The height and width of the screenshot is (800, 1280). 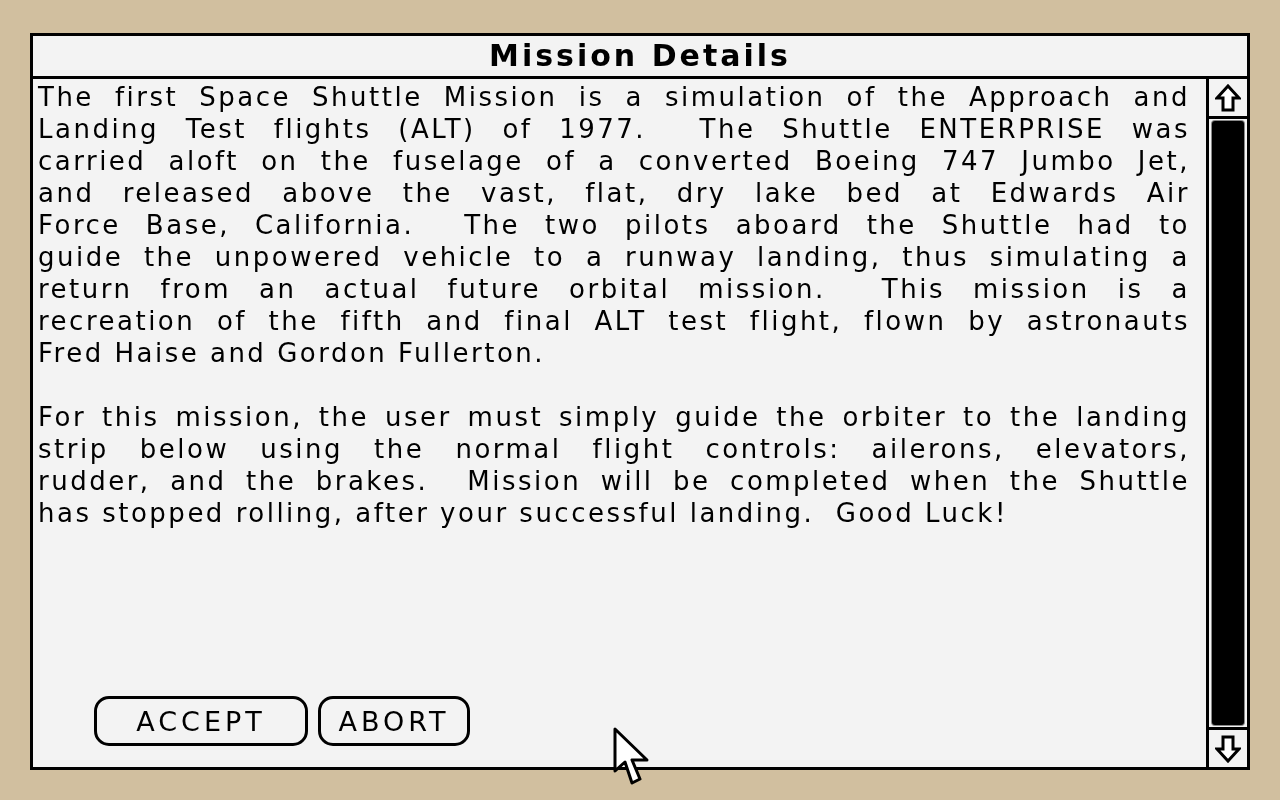 I want to click on description-paragraph: For this mission, the user must simply guide the orbiter to the landing strip below using the normal flight controls: ailerons, elevators, rudder, and the brakes. Mission will be completed when the Shuttle has stopped rolling, after your successful landing. Good Luck!, so click(x=614, y=465).